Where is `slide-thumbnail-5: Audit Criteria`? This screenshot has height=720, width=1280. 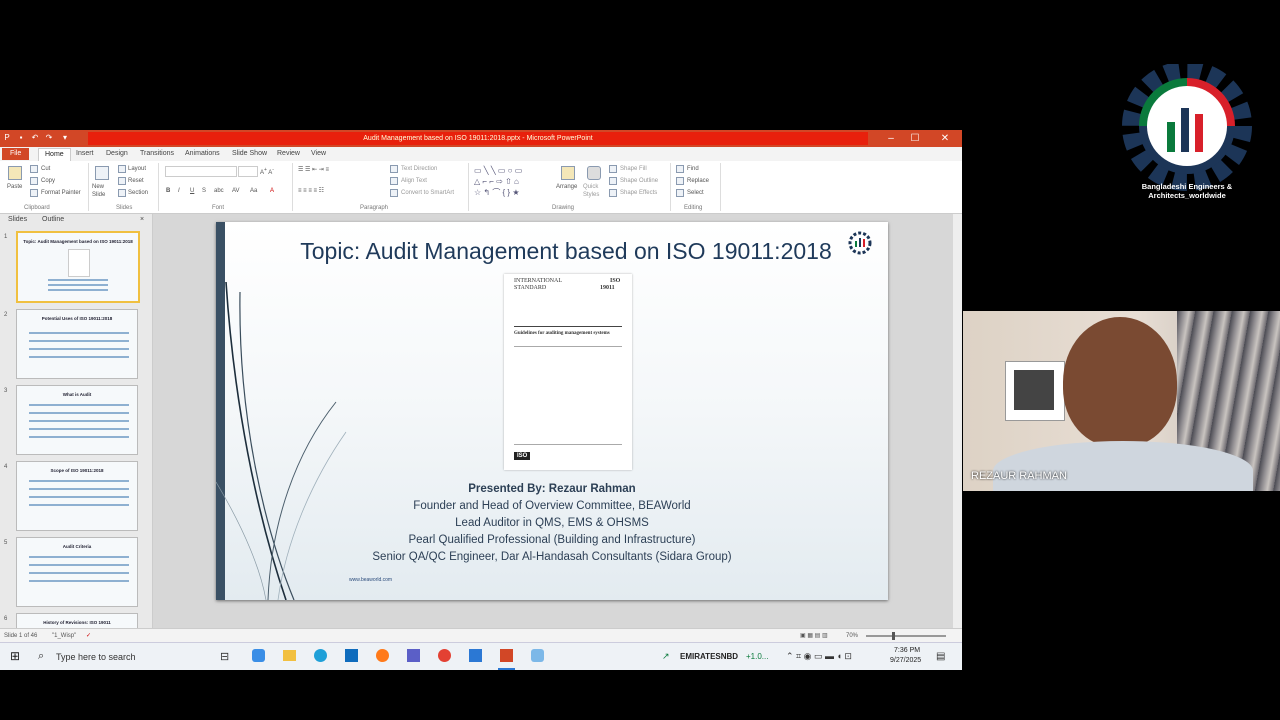 slide-thumbnail-5: Audit Criteria is located at coordinates (77, 572).